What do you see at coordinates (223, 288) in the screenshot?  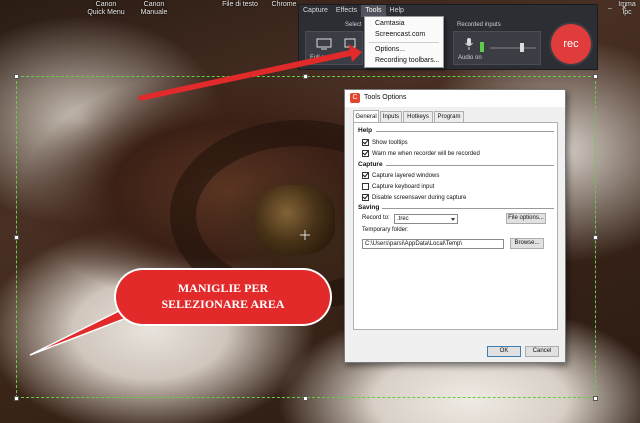 I see `callout-line-1: MANIGLIE PER` at bounding box center [223, 288].